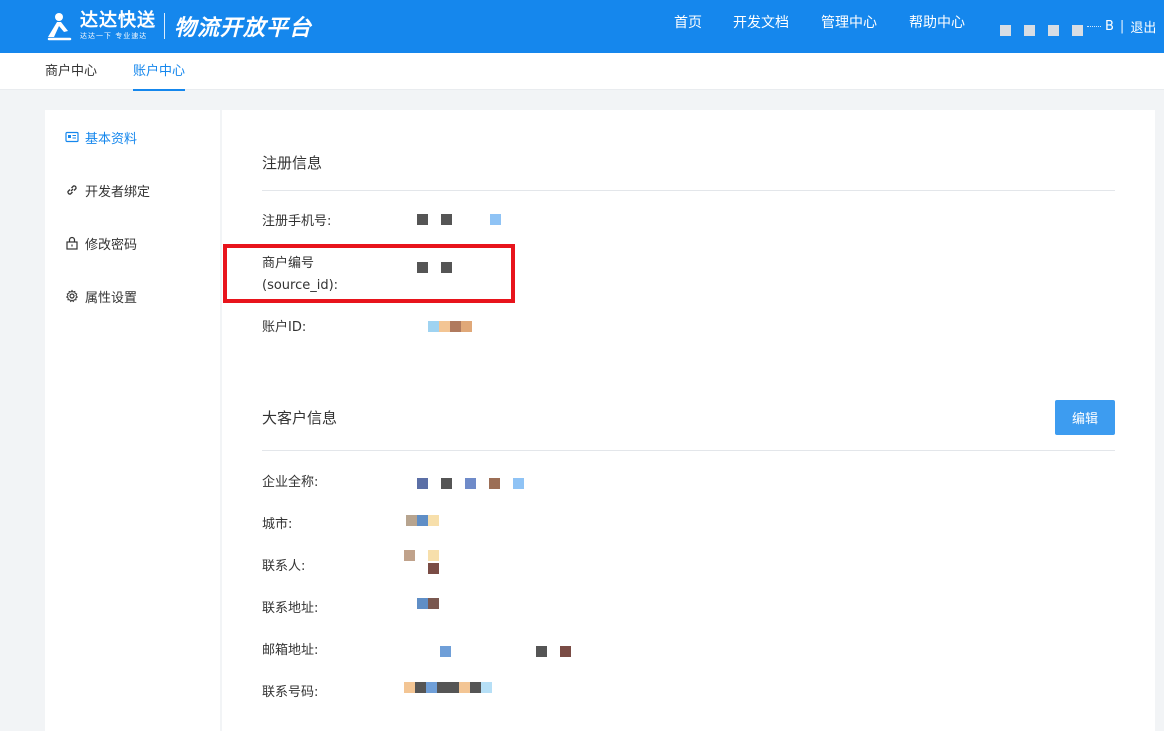 This screenshot has height=731, width=1164. Describe the element at coordinates (72, 243) in the screenshot. I see `lock-icon` at that location.